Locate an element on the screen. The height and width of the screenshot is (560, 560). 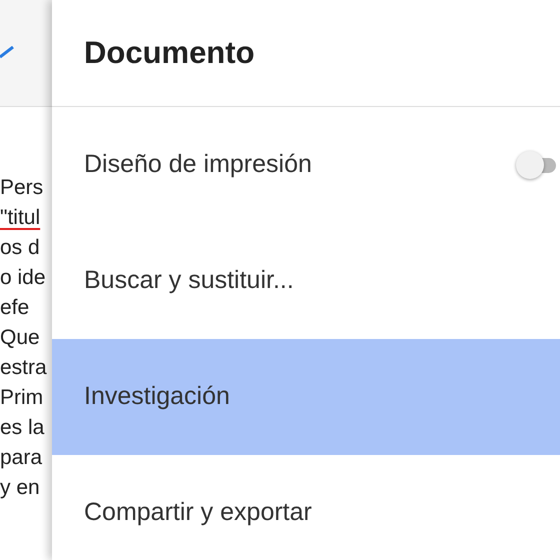
document-text-line: para is located at coordinates (21, 458).